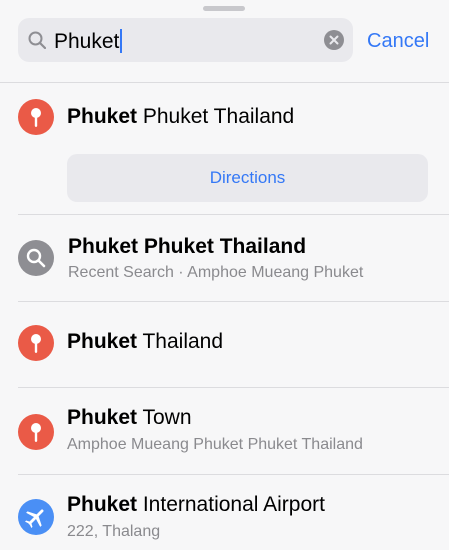  I want to click on search-bar: Phuket Cancel, so click(224, 41).